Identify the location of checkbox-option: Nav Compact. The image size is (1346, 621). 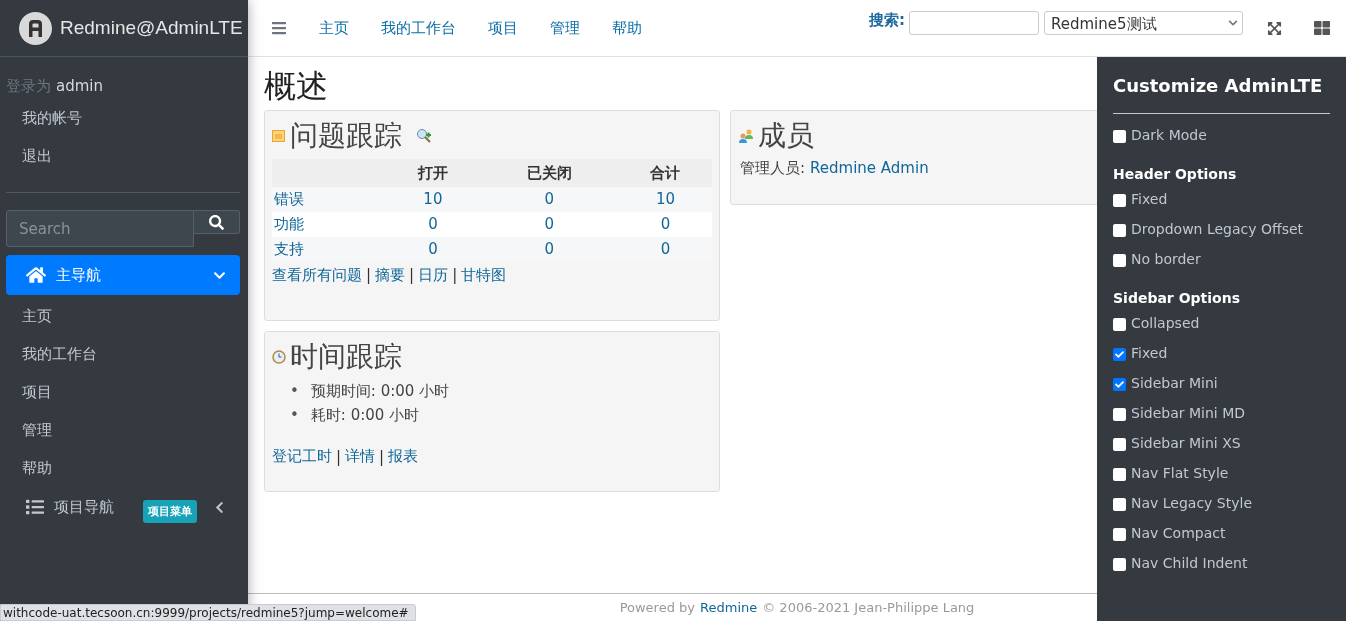
(1221, 533).